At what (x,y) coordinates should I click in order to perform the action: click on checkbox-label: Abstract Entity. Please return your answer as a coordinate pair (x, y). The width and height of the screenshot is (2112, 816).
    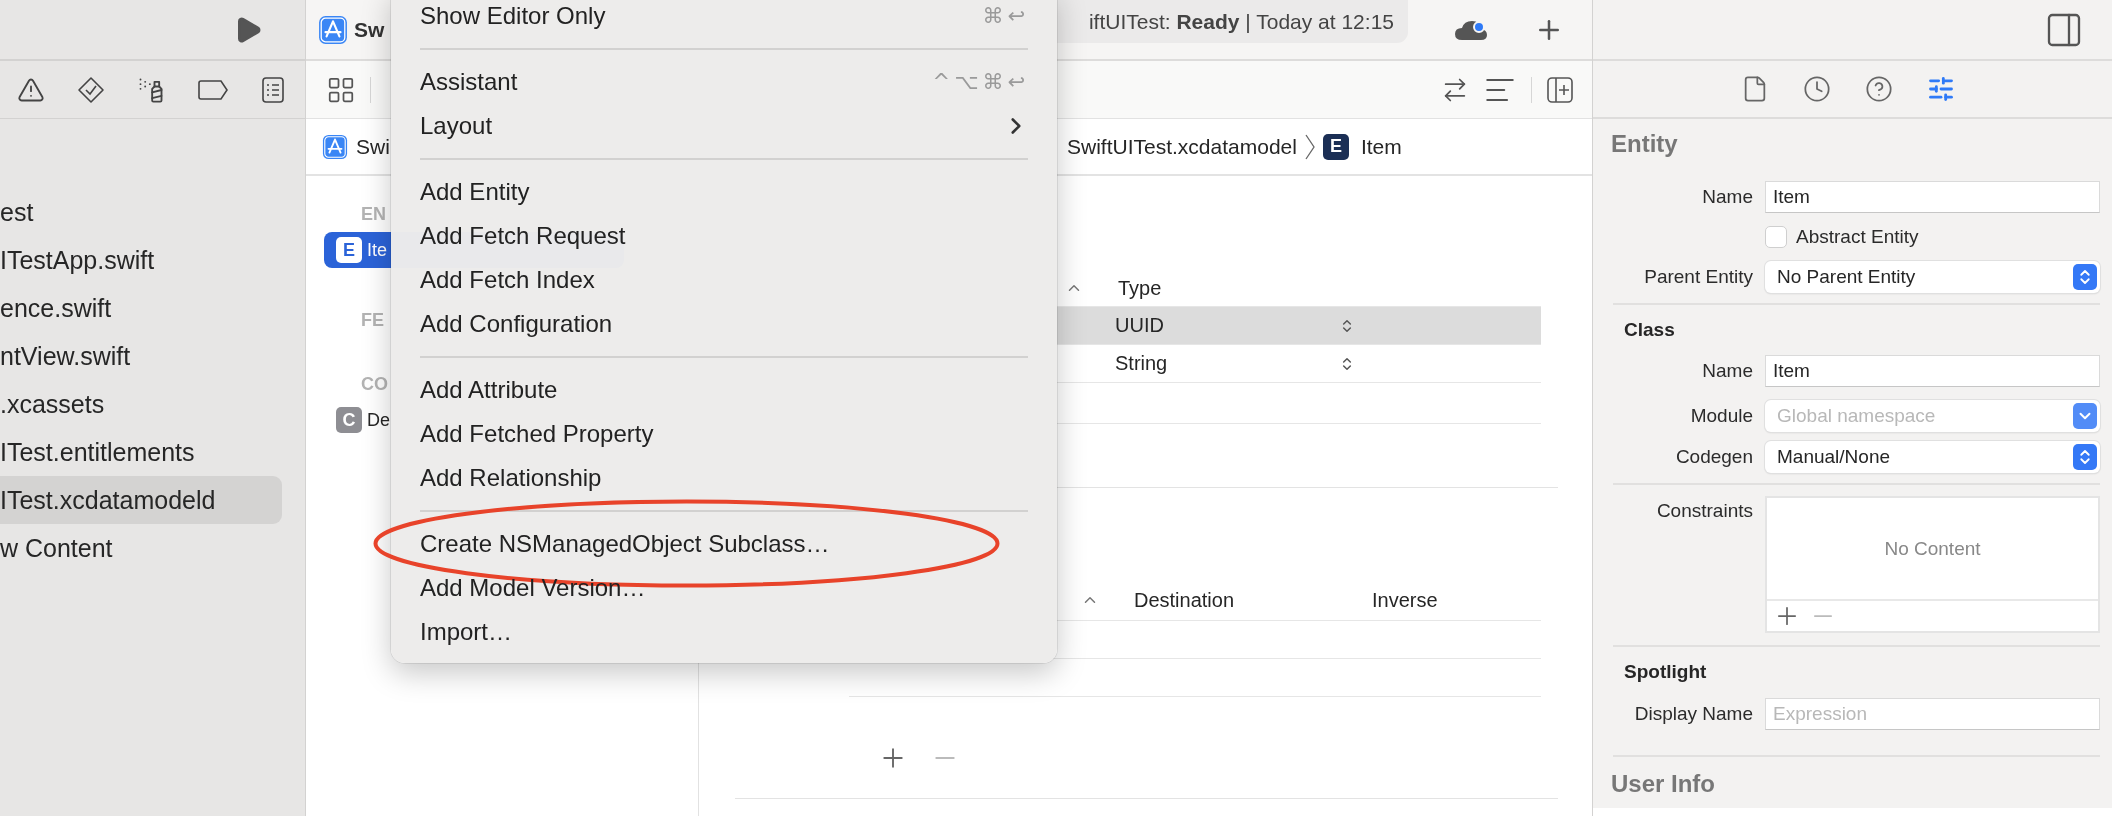
    Looking at the image, I should click on (1857, 237).